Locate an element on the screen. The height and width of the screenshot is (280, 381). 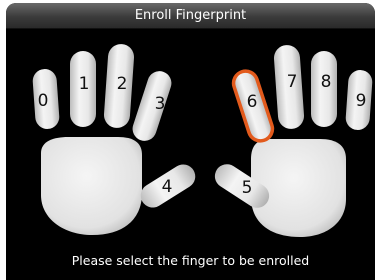
finger-6-label: 6 is located at coordinates (252, 102).